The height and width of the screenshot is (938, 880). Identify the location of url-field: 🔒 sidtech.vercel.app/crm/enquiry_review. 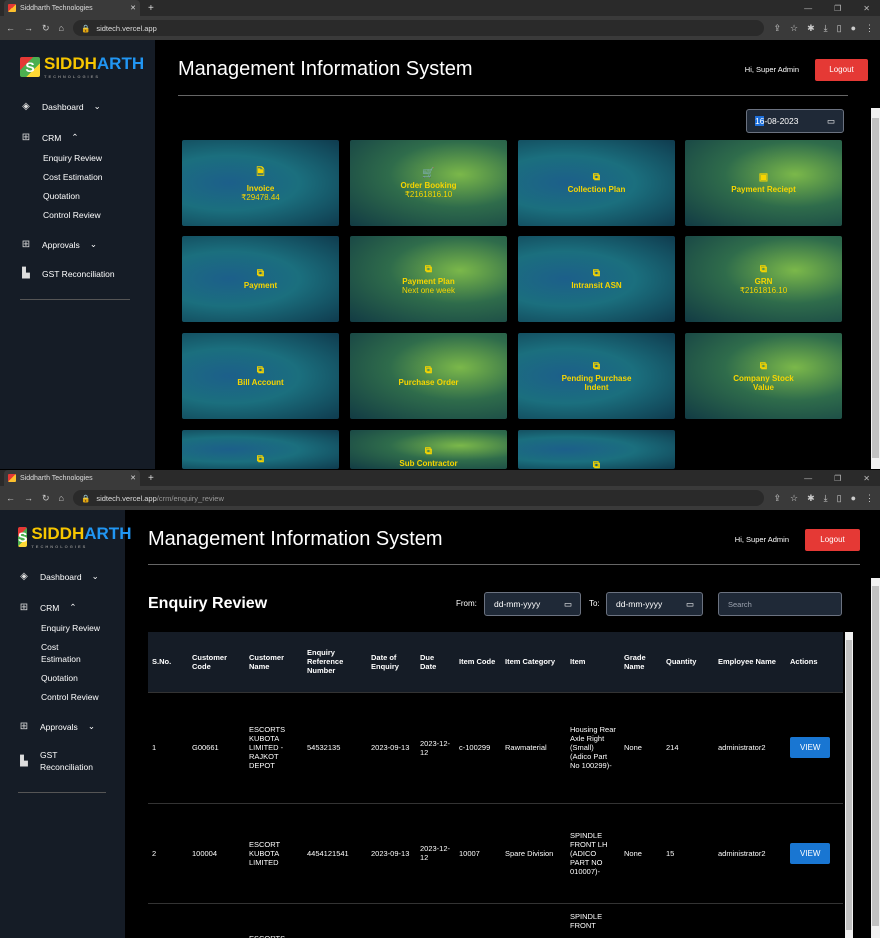
(418, 498).